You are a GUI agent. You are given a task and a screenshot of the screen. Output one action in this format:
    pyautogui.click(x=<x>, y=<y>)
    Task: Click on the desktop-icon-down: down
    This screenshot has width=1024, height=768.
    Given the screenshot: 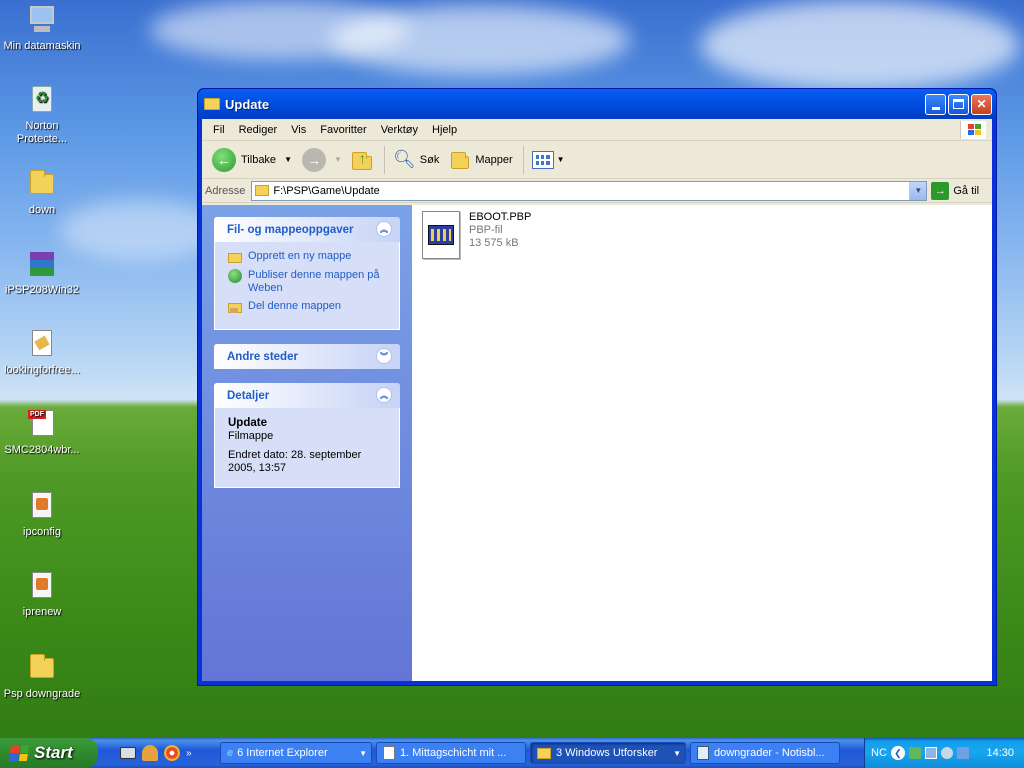 What is the action you would take?
    pyautogui.click(x=42, y=192)
    